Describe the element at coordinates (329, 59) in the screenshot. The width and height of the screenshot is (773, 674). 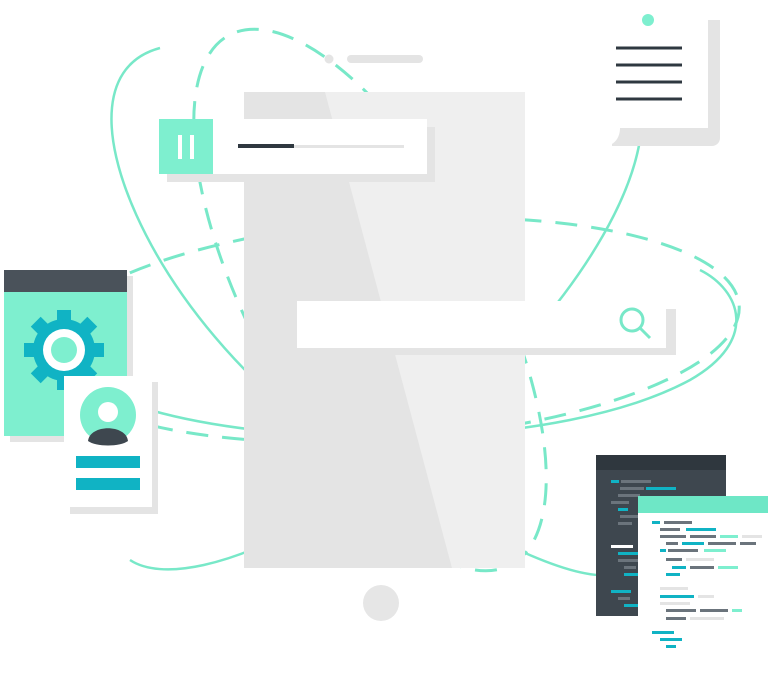
I see `phone-camera` at that location.